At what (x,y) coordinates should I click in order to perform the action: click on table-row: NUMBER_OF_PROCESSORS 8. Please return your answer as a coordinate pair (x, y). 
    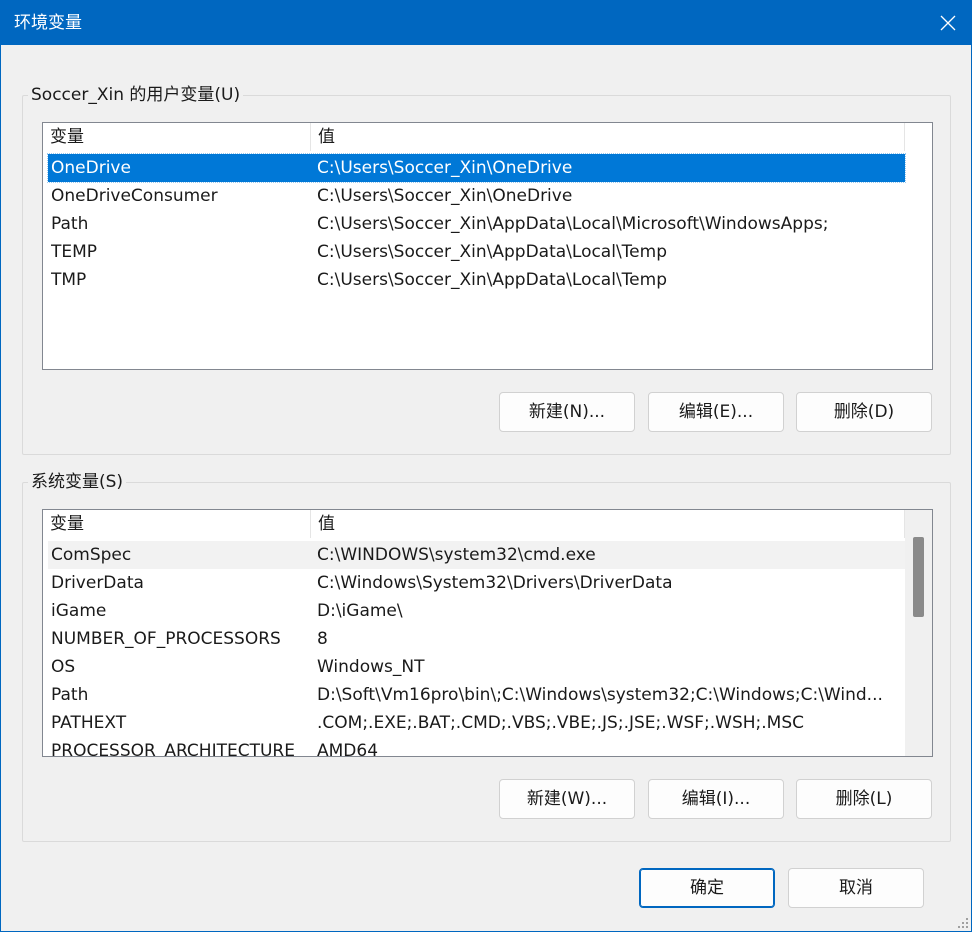
    Looking at the image, I should click on (476, 639).